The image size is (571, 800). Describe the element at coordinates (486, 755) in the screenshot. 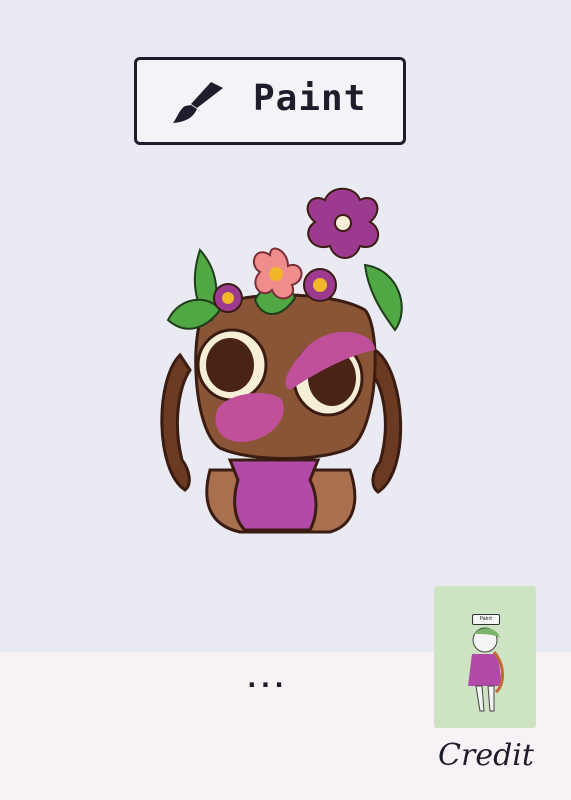

I see `credit-link: Credit` at that location.